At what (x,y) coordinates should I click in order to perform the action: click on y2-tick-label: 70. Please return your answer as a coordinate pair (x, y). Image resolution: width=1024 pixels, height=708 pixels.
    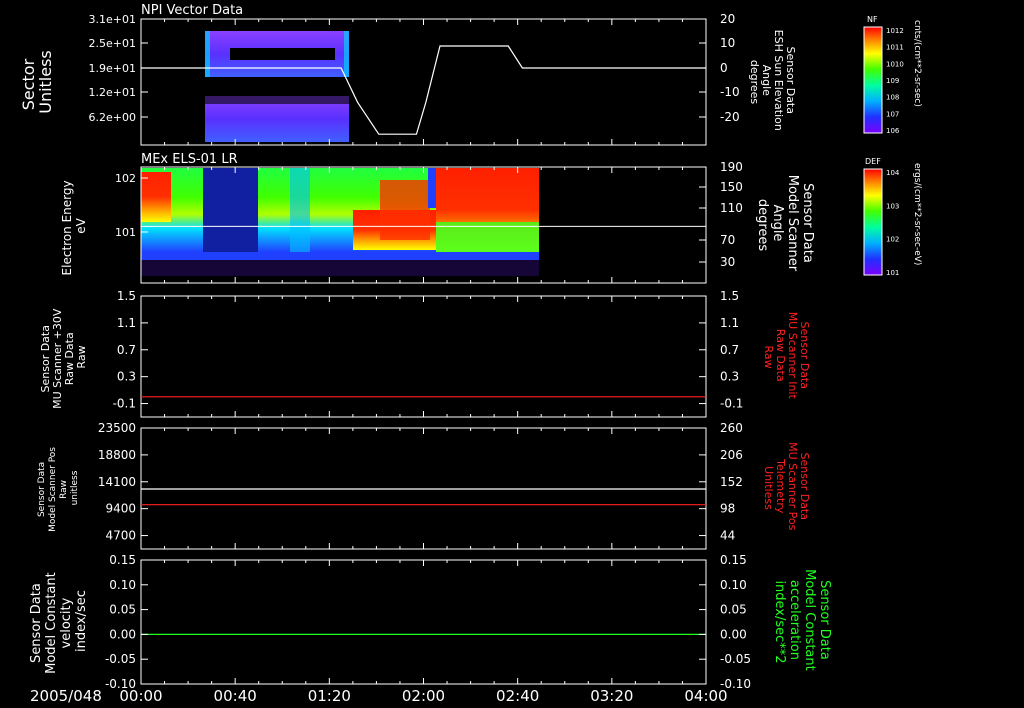
    Looking at the image, I should click on (727, 240).